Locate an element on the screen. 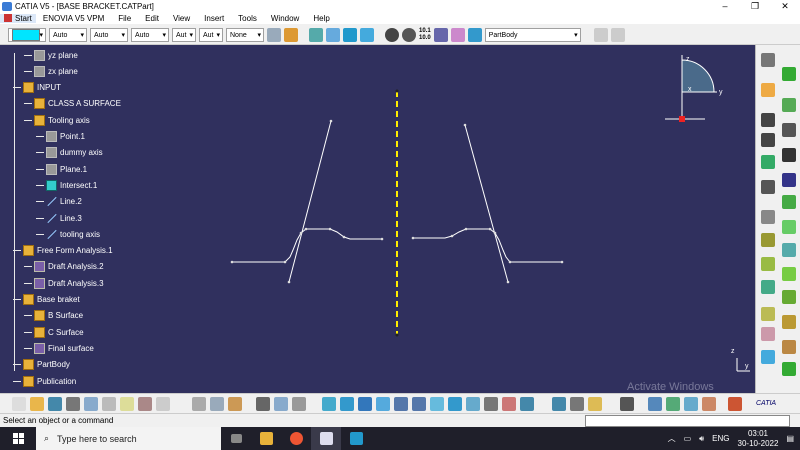 The image size is (800, 450). apply-material-icon is located at coordinates (735, 403).